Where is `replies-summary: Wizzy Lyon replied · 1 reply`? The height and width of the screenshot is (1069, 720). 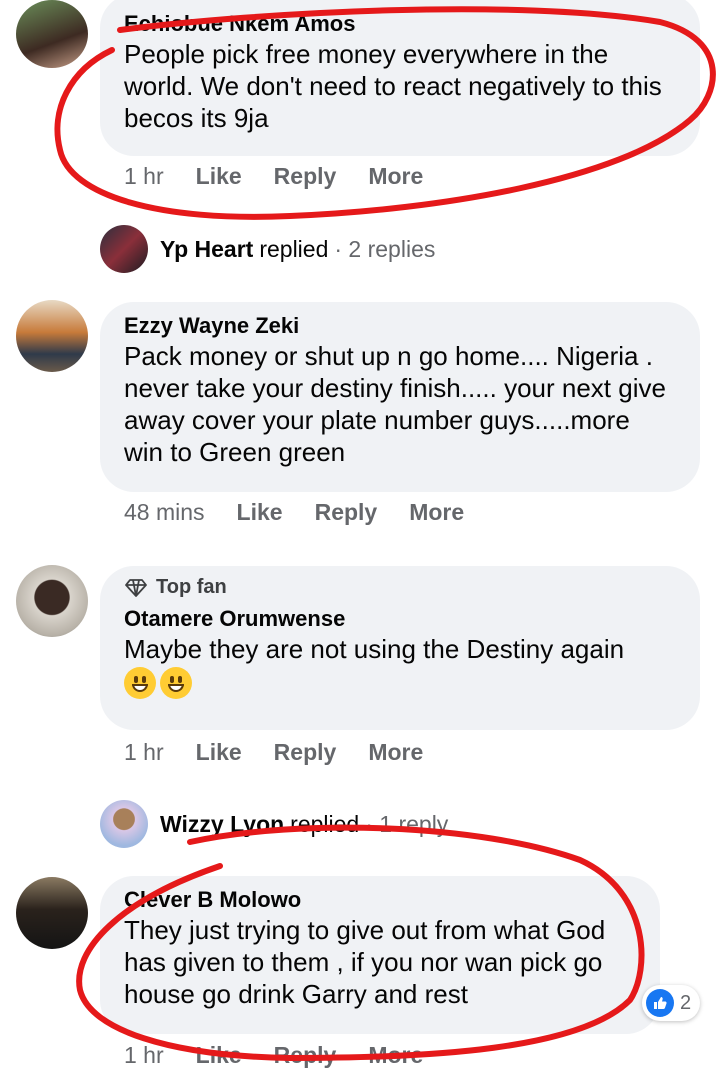
replies-summary: Wizzy Lyon replied · 1 reply is located at coordinates (274, 824).